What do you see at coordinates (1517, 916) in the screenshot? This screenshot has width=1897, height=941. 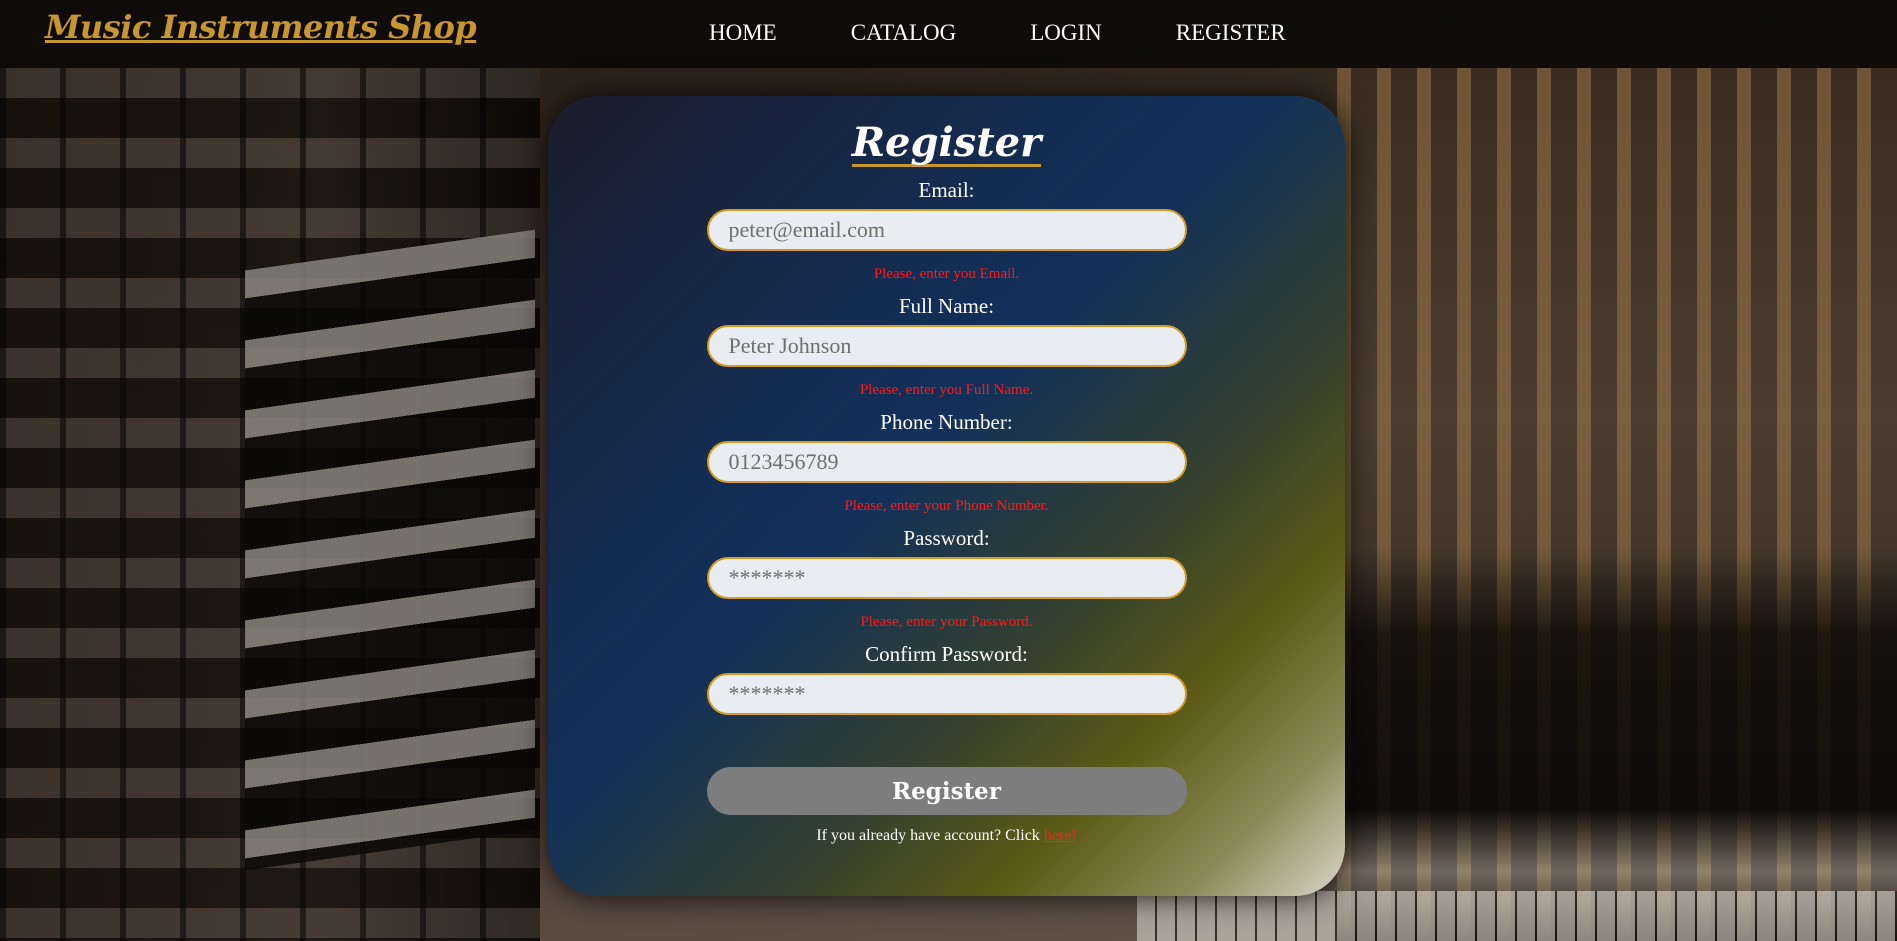 I see `background-piano-keys` at bounding box center [1517, 916].